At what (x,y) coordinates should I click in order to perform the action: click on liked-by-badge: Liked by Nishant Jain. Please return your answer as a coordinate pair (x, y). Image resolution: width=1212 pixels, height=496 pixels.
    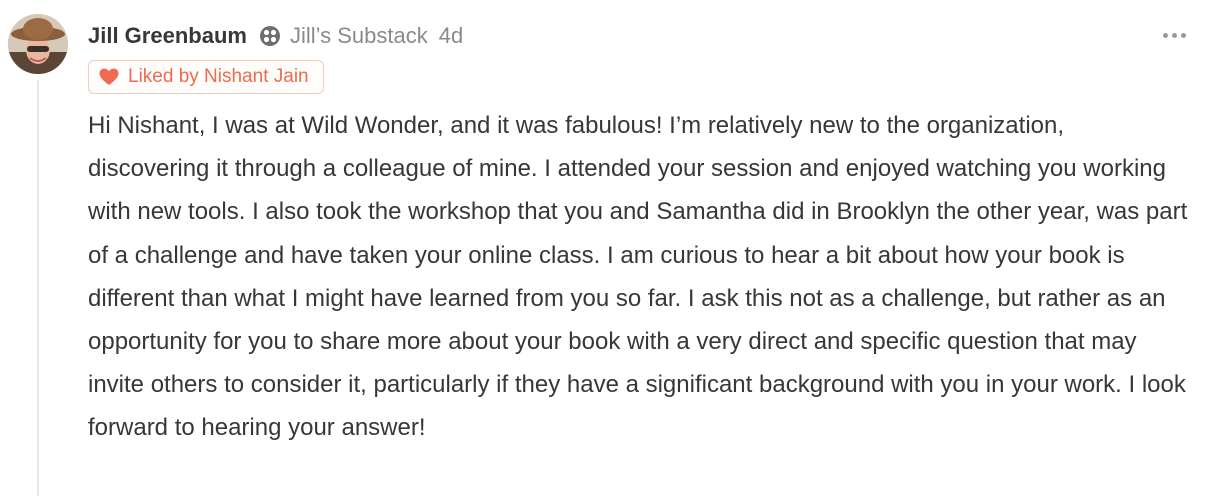
    Looking at the image, I should click on (206, 77).